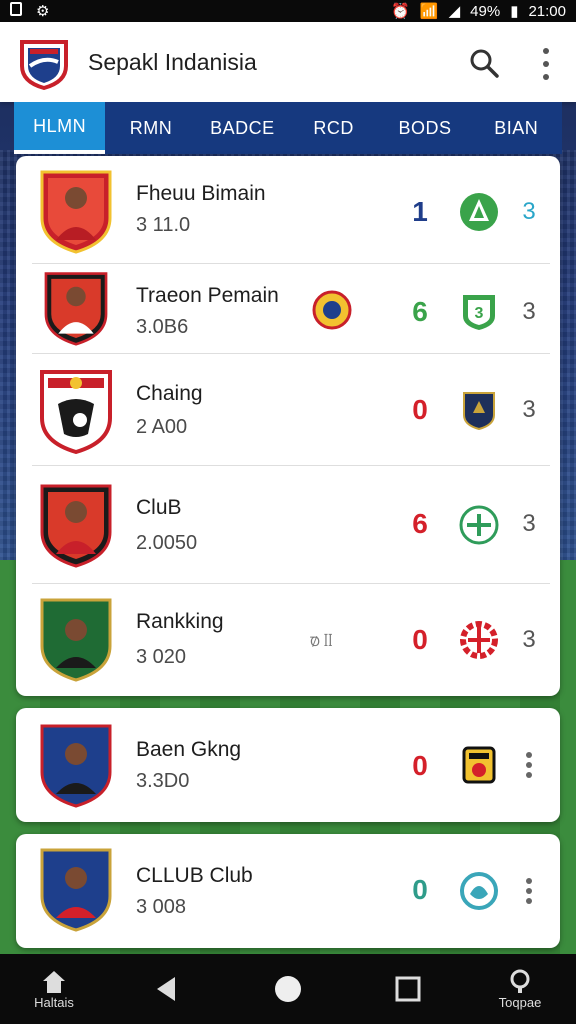 Image resolution: width=576 pixels, height=1024 pixels. I want to click on player-name: Chaing, so click(169, 393).